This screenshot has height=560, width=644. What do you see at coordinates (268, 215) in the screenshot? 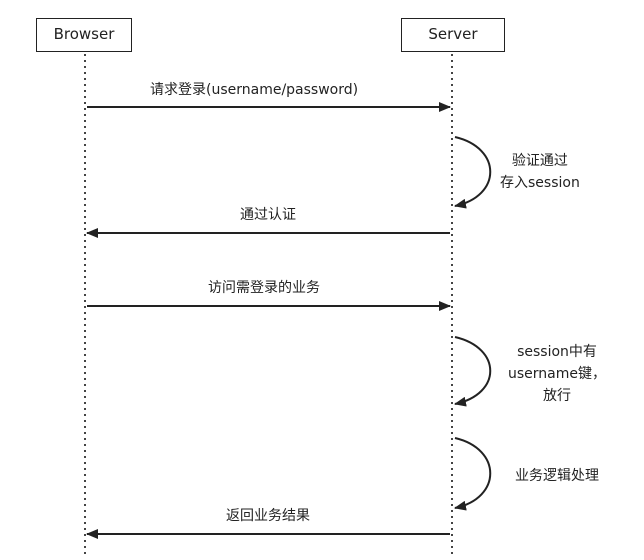
I see `auth-passed-label: 通过认证` at bounding box center [268, 215].